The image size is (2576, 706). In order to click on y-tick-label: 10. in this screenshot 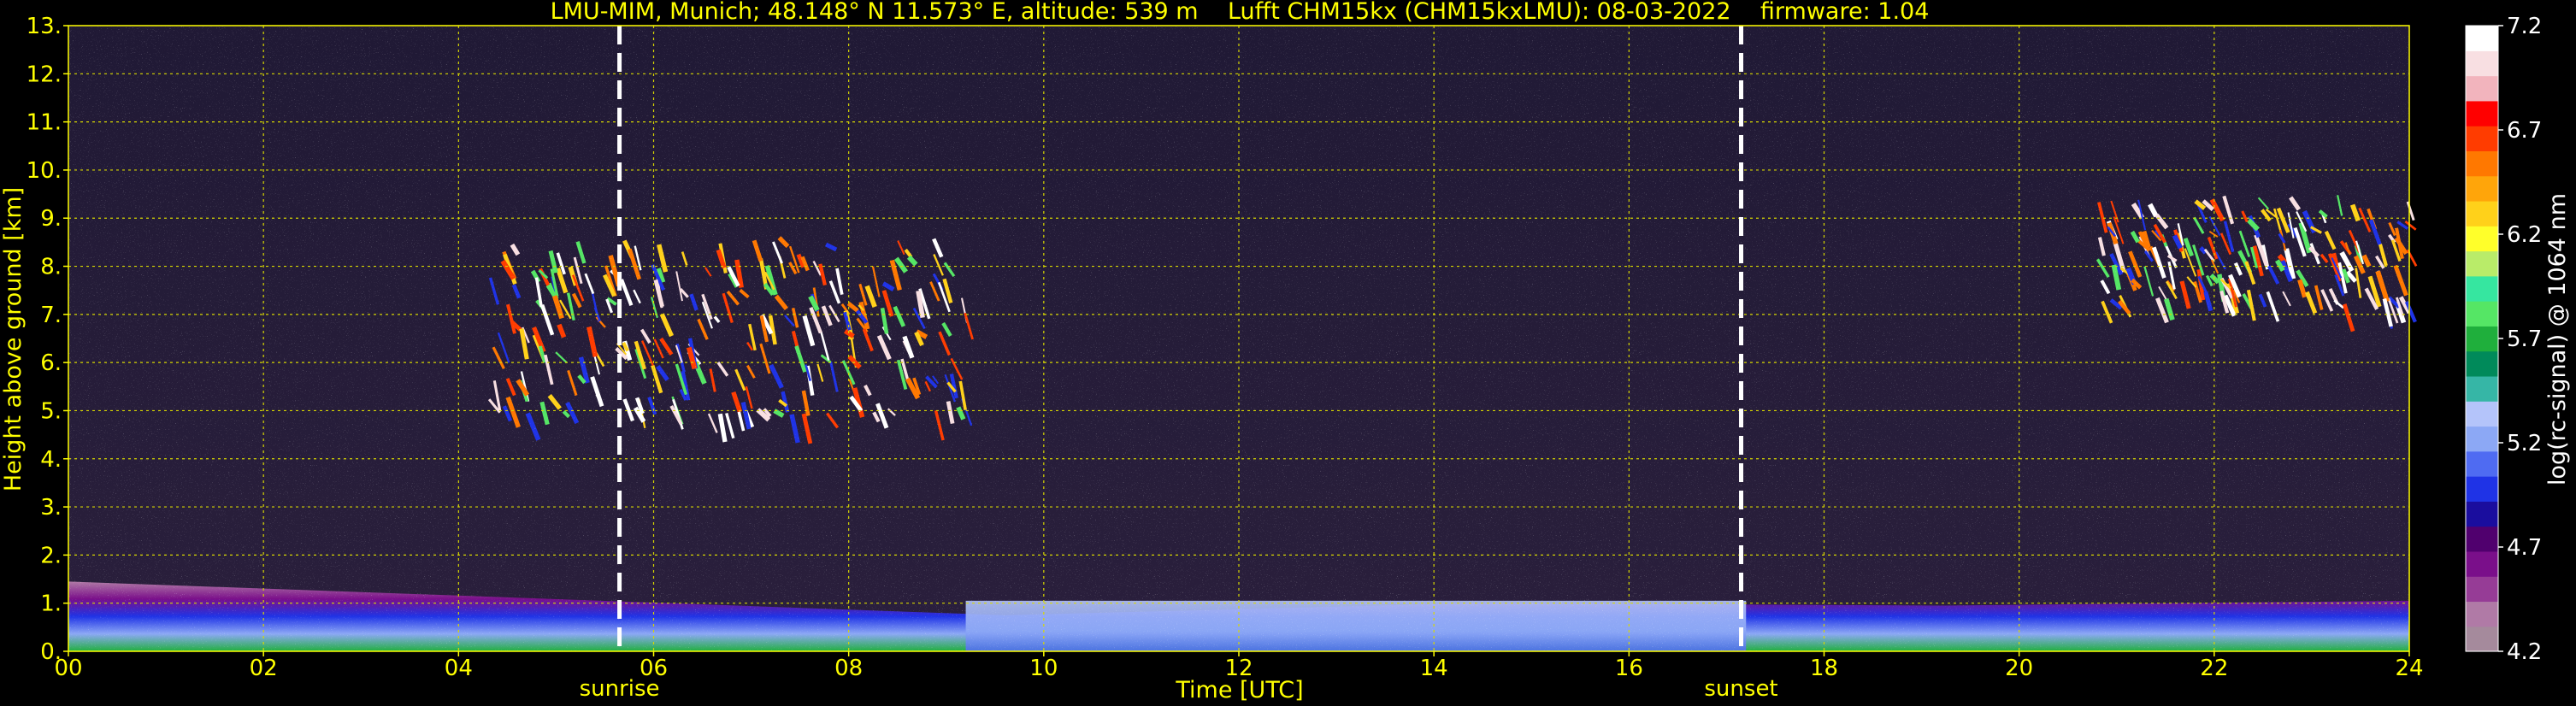, I will do `click(44, 171)`.